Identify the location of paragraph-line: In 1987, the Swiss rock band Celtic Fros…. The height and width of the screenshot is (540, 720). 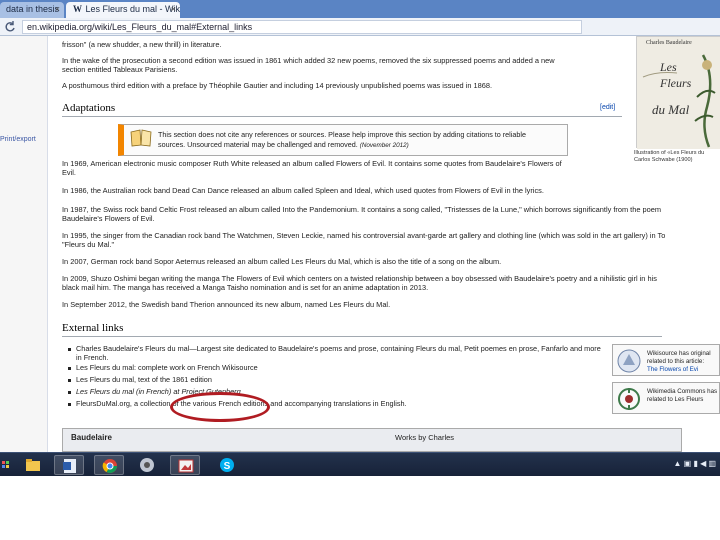
(361, 209).